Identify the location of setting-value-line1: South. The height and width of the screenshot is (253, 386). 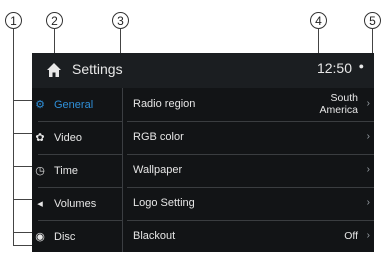
(344, 98).